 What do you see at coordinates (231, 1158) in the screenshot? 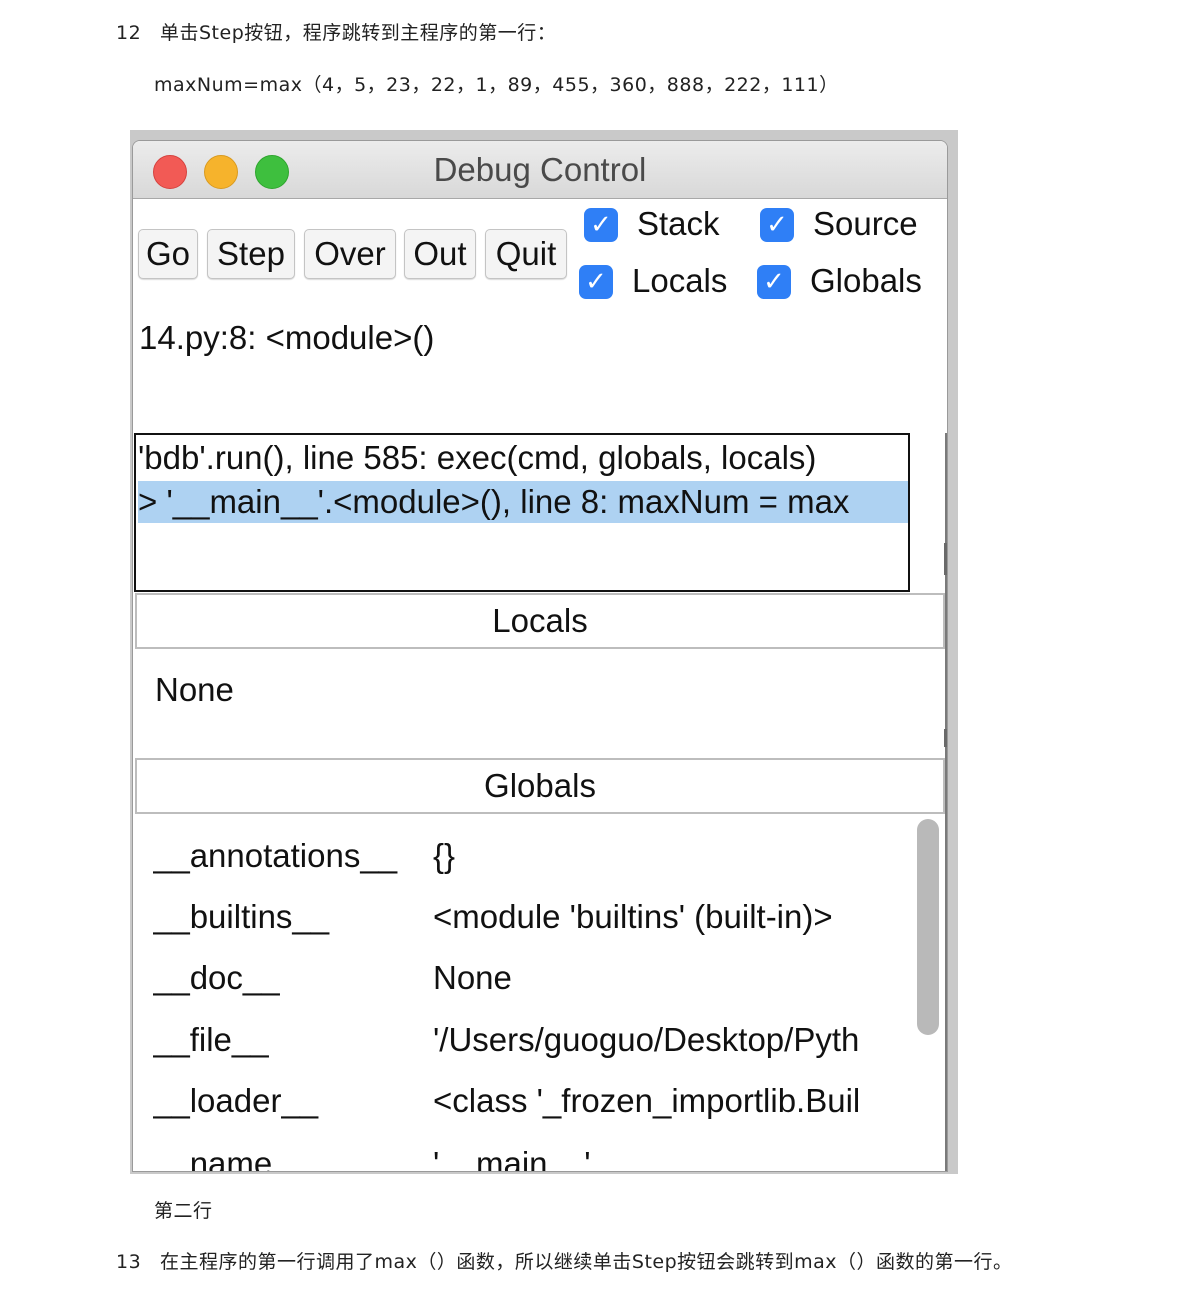
I see `global-name: __name__` at bounding box center [231, 1158].